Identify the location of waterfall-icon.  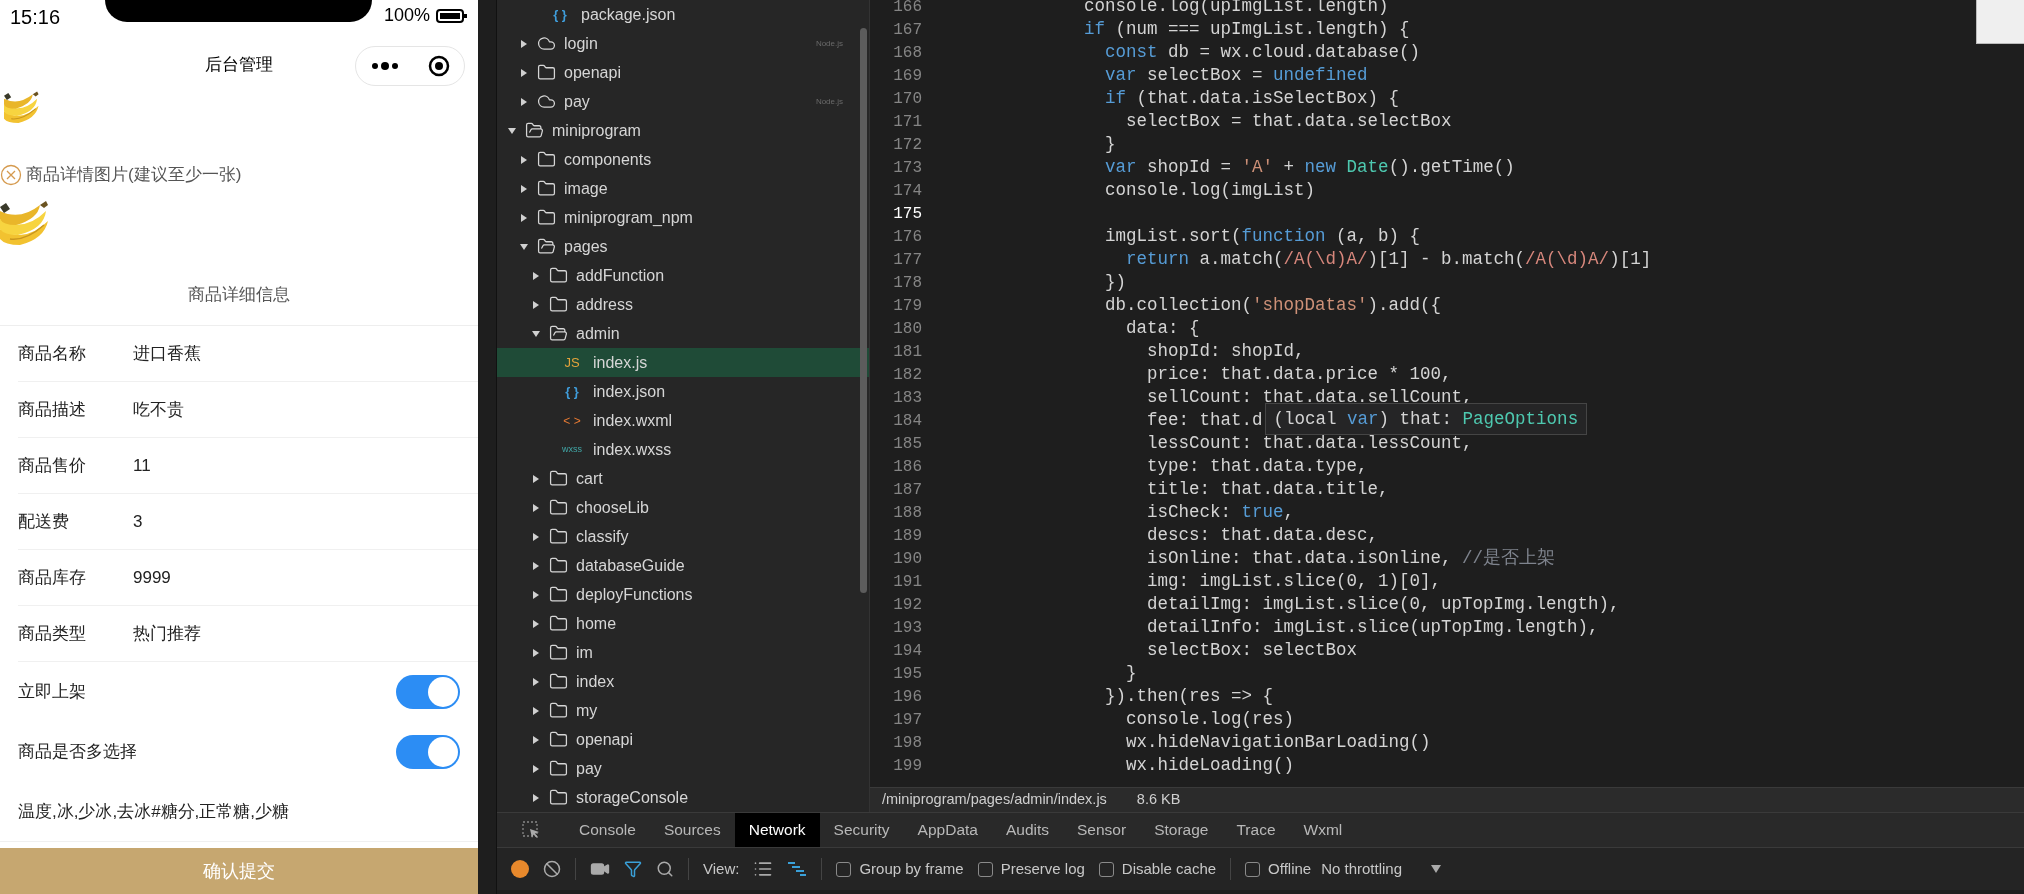
(797, 869).